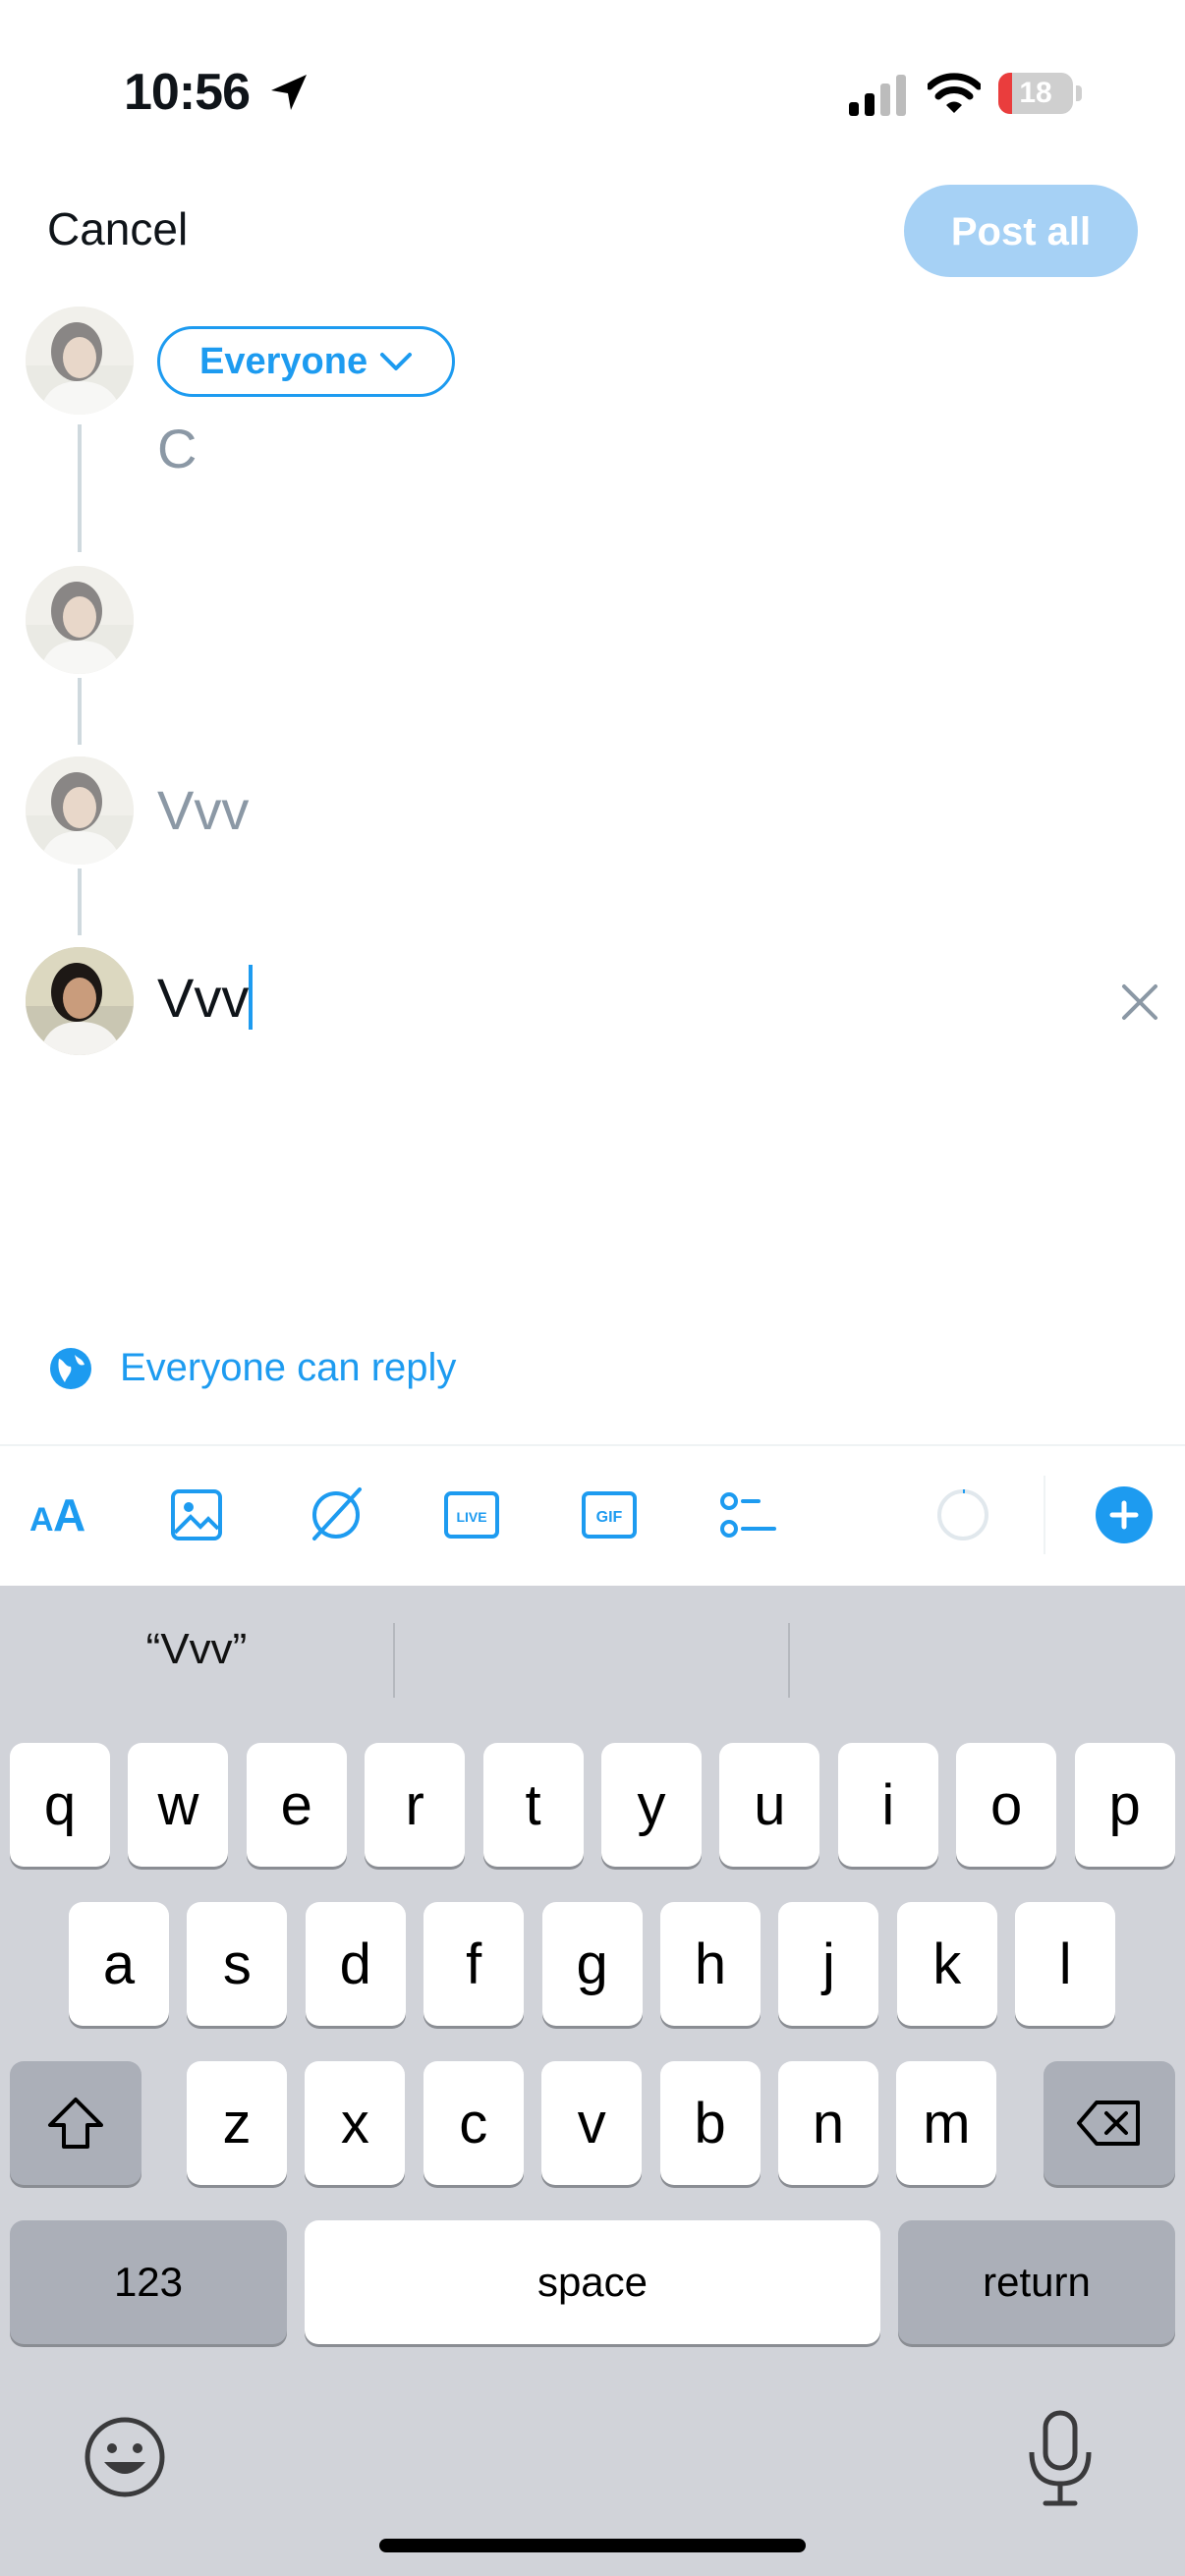 This screenshot has width=1185, height=2576. I want to click on reply-setting: Everyone can reply, so click(253, 1368).